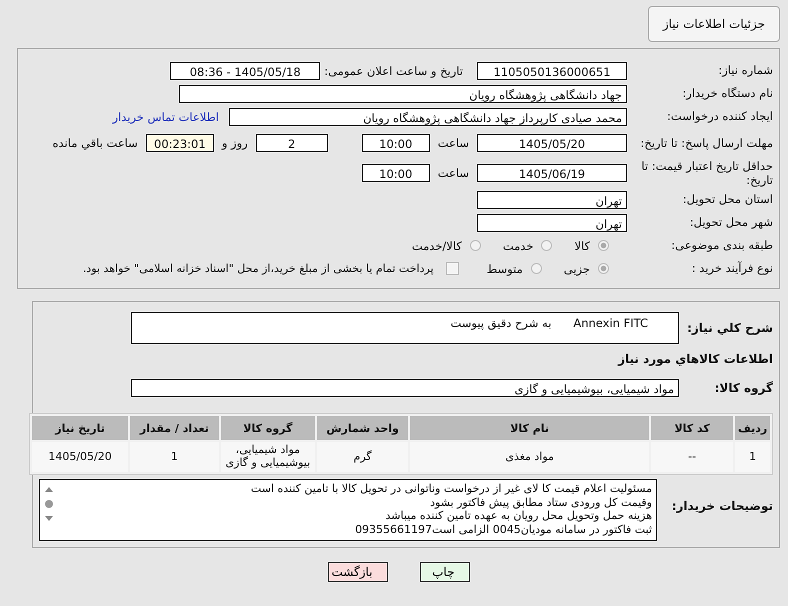 The height and width of the screenshot is (606, 788). I want to click on requester-field: محمد صیادی کارپرداز جهاد دانشگاهی پژوهشگاه رویان, so click(428, 117).